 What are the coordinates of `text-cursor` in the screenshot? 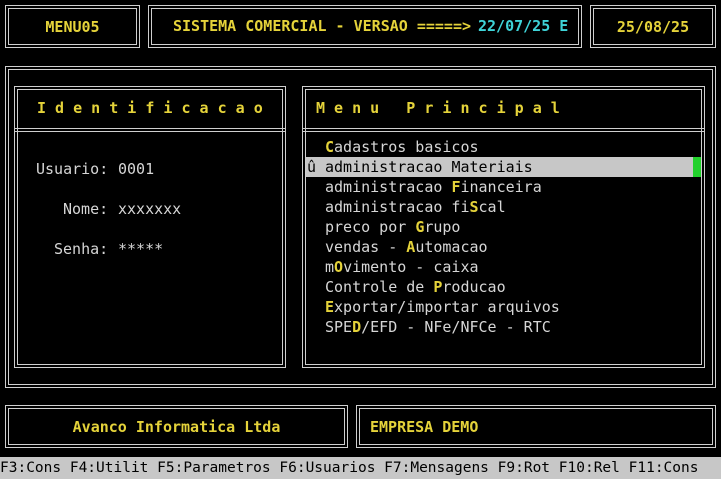 It's located at (697, 167).